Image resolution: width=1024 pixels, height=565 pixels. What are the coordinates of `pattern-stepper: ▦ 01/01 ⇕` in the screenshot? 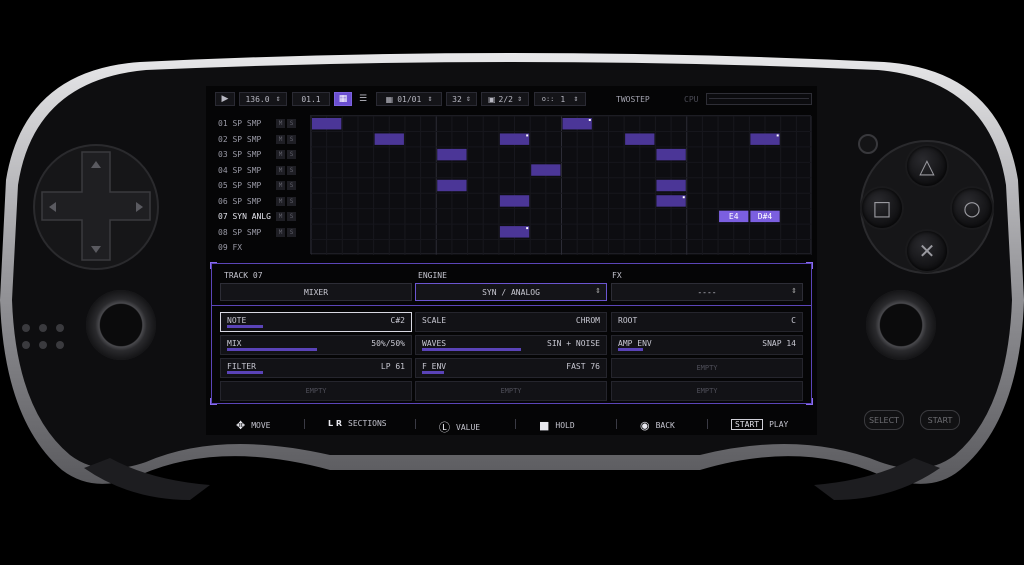 It's located at (409, 99).